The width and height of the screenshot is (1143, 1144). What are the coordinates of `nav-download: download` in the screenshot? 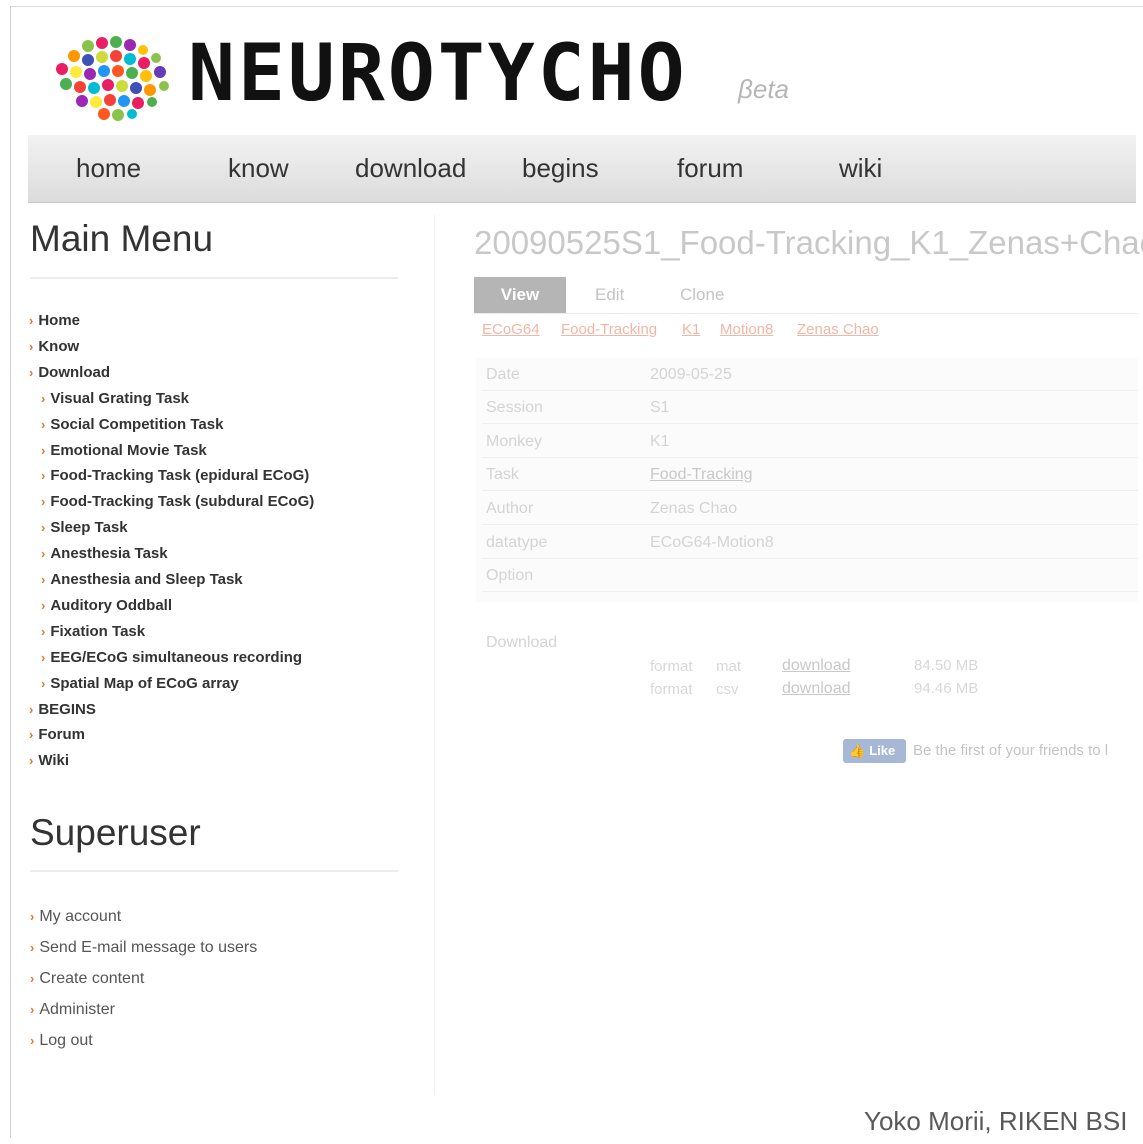 It's located at (410, 168).